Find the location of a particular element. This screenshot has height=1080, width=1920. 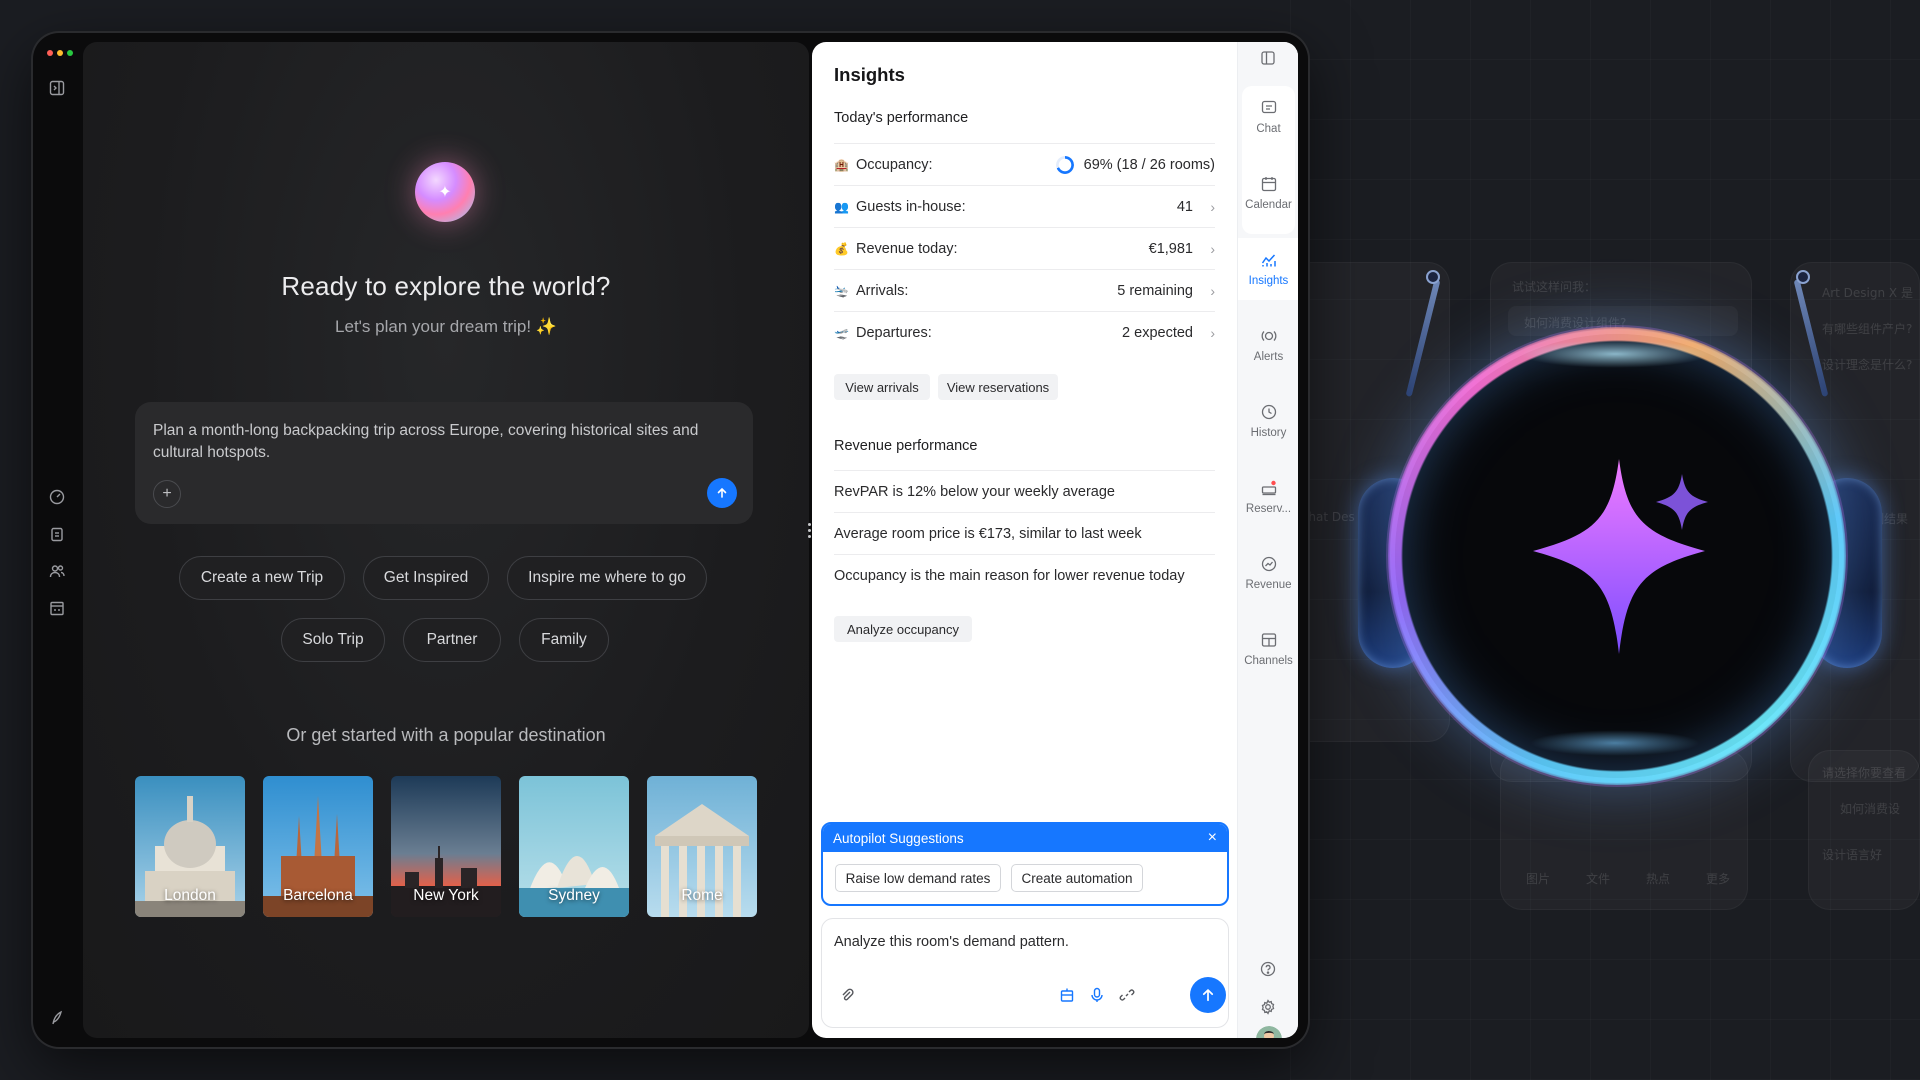

tab-channels: Channels is located at coordinates (1268, 649).